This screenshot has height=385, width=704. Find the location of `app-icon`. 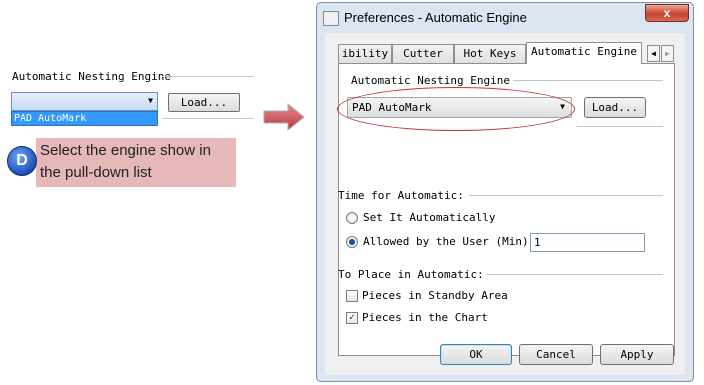

app-icon is located at coordinates (331, 18).